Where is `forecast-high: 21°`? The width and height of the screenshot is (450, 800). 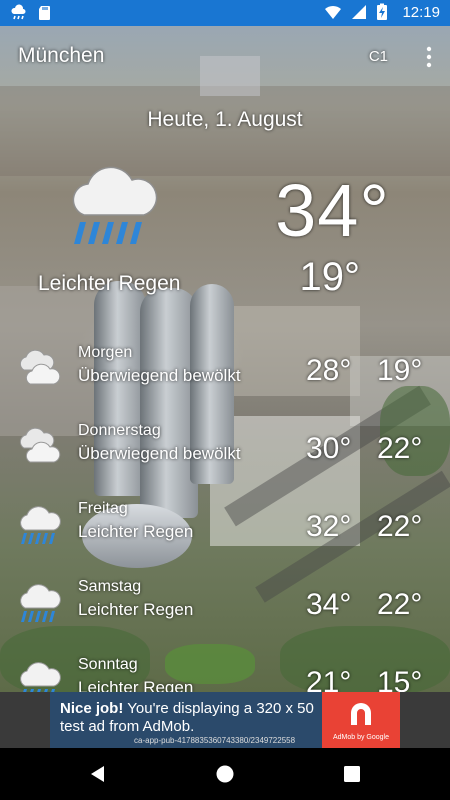
forecast-high: 21° is located at coordinates (329, 679).